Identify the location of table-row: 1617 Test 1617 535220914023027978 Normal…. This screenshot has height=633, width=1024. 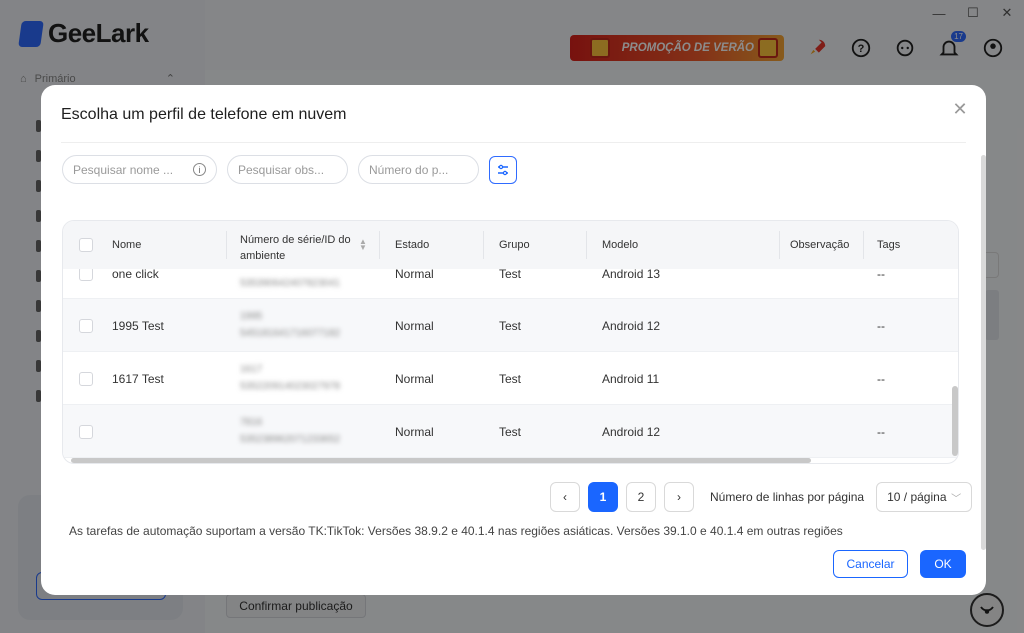
(510, 378).